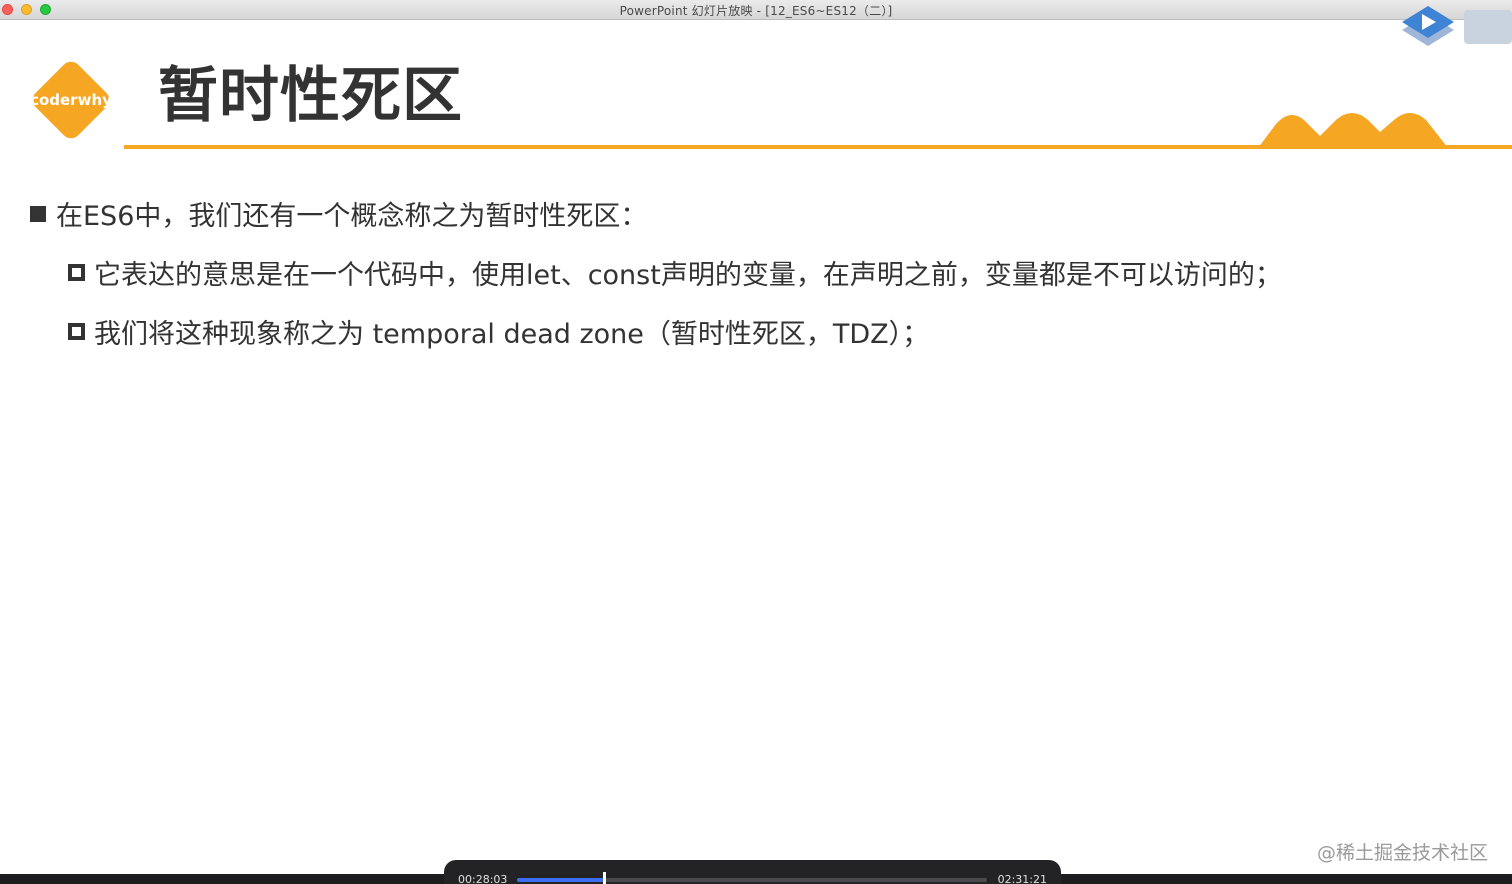  I want to click on coderwhy-logo: coderwhy, so click(71, 100).